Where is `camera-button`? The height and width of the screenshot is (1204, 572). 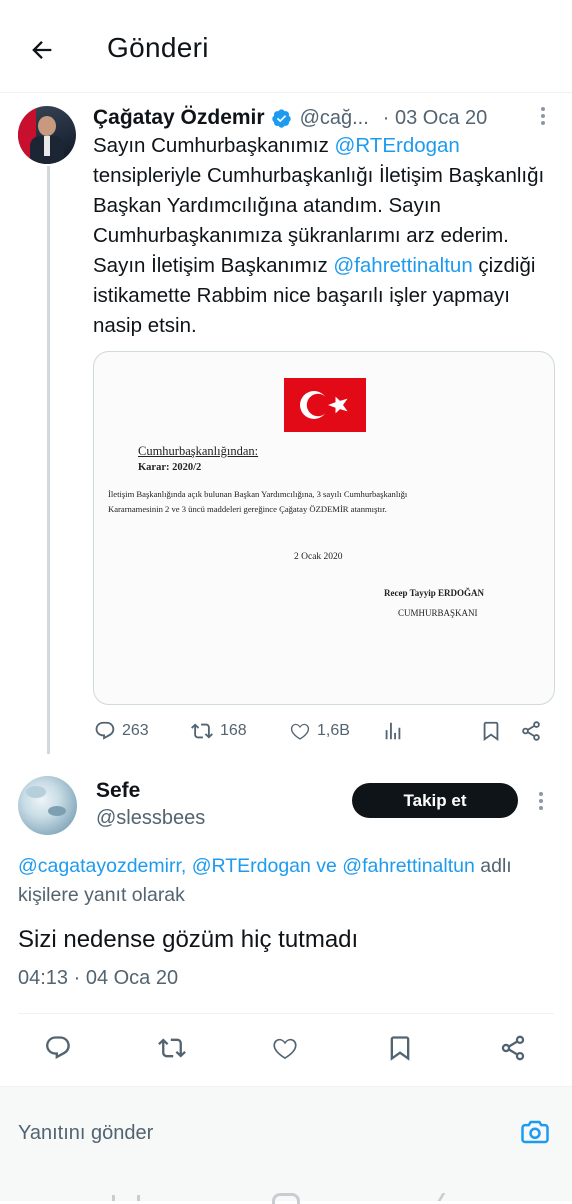 camera-button is located at coordinates (535, 1134).